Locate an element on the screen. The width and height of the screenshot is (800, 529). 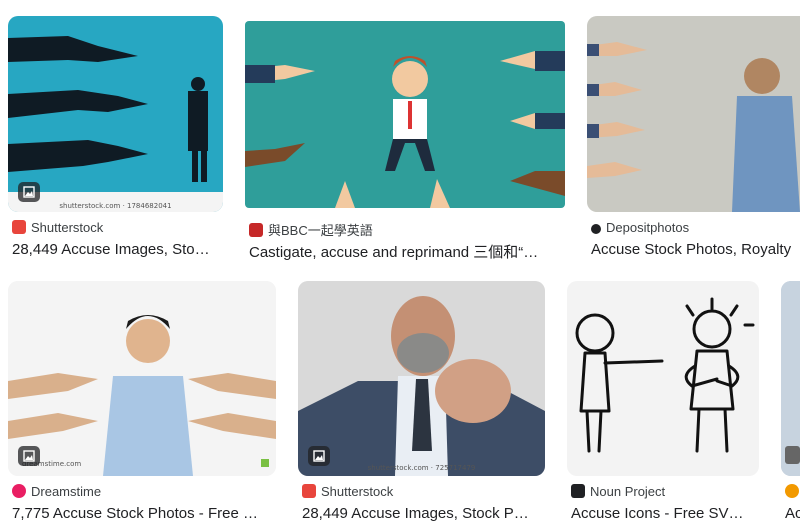
result-thumbnail-4: dreamstime.com is located at coordinates (142, 378).